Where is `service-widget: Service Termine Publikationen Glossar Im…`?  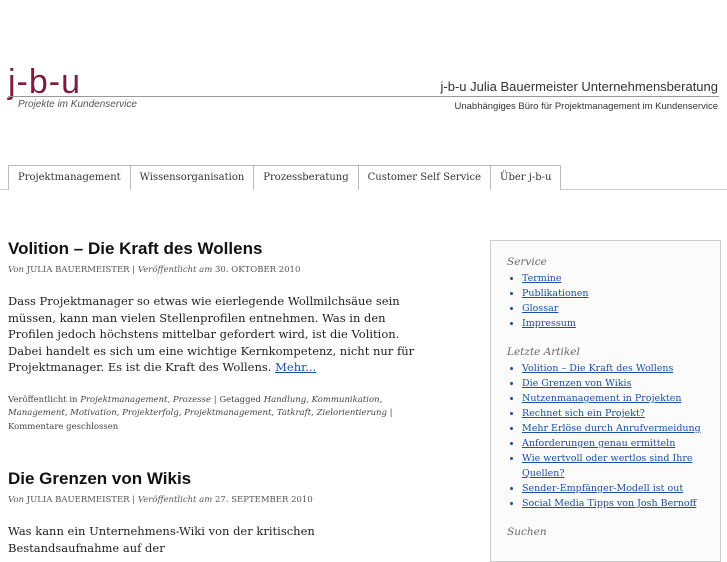
service-widget: Service Termine Publikationen Glossar Im… is located at coordinates (605, 293).